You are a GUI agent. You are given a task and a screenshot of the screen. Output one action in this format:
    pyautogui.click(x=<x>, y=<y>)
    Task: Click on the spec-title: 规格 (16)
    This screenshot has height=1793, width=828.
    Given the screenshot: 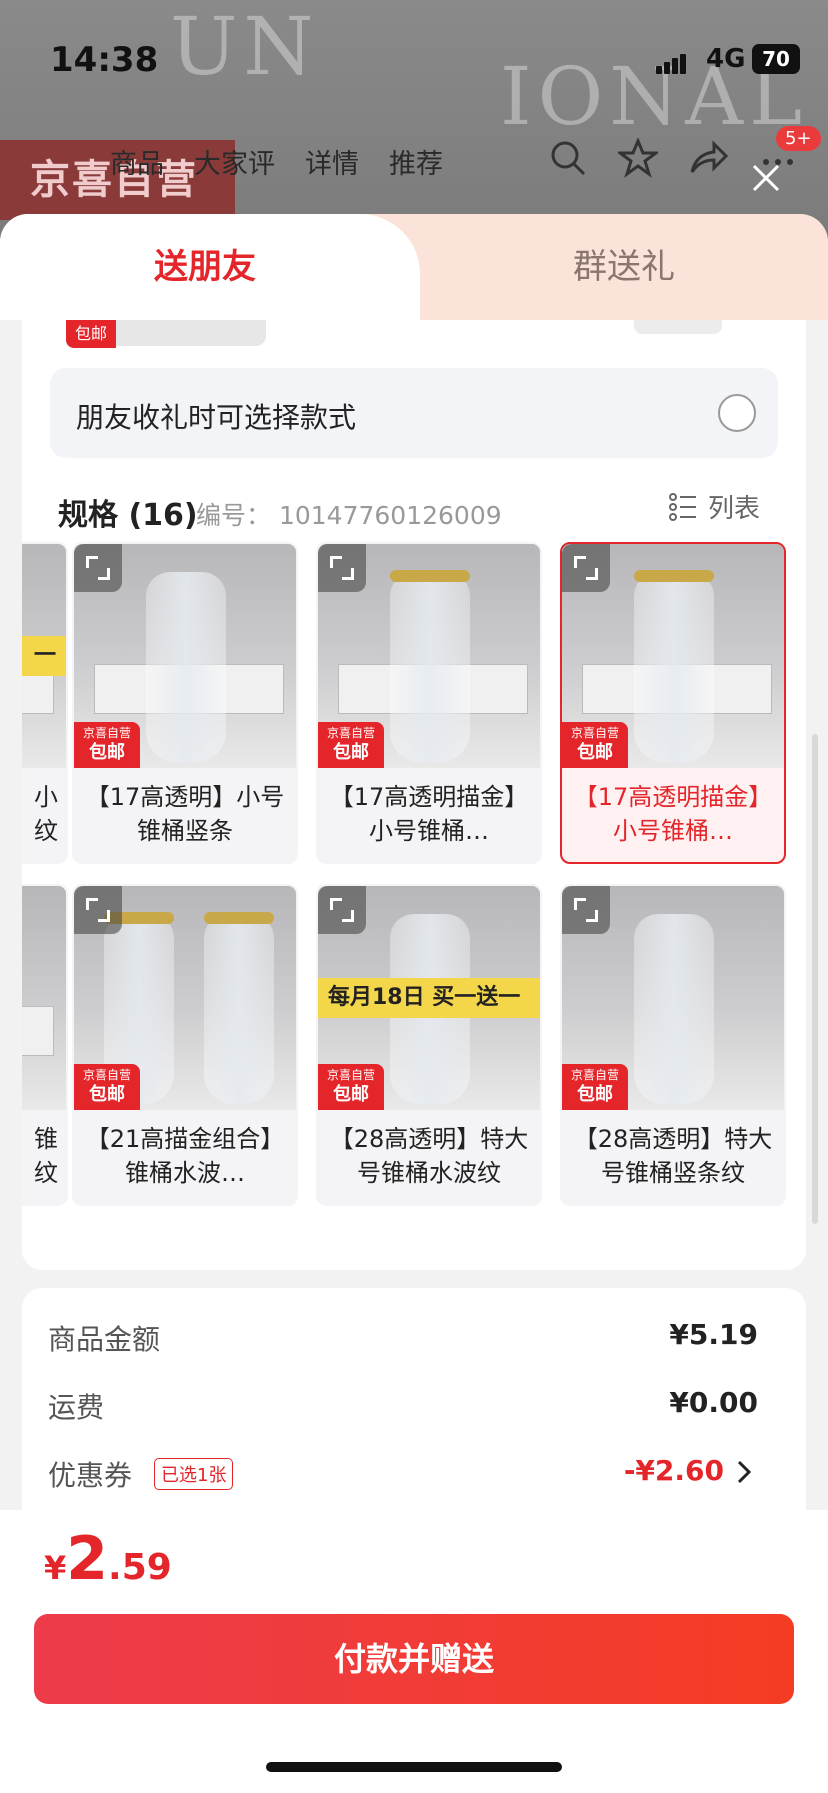 What is the action you would take?
    pyautogui.click(x=128, y=515)
    